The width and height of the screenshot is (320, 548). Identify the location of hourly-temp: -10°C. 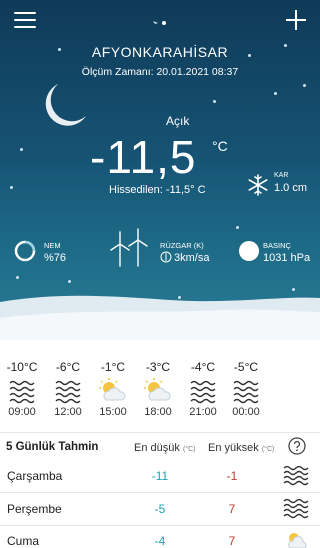
(22, 367).